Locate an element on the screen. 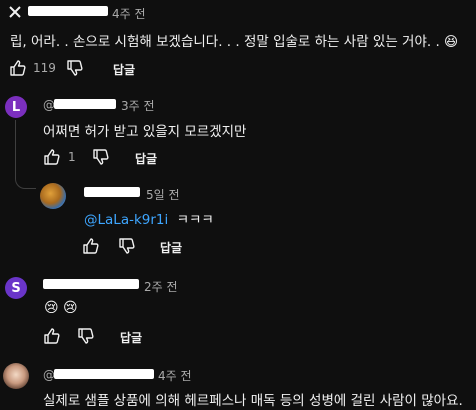 This screenshot has width=476, height=410. avatar: L is located at coordinates (16, 107).